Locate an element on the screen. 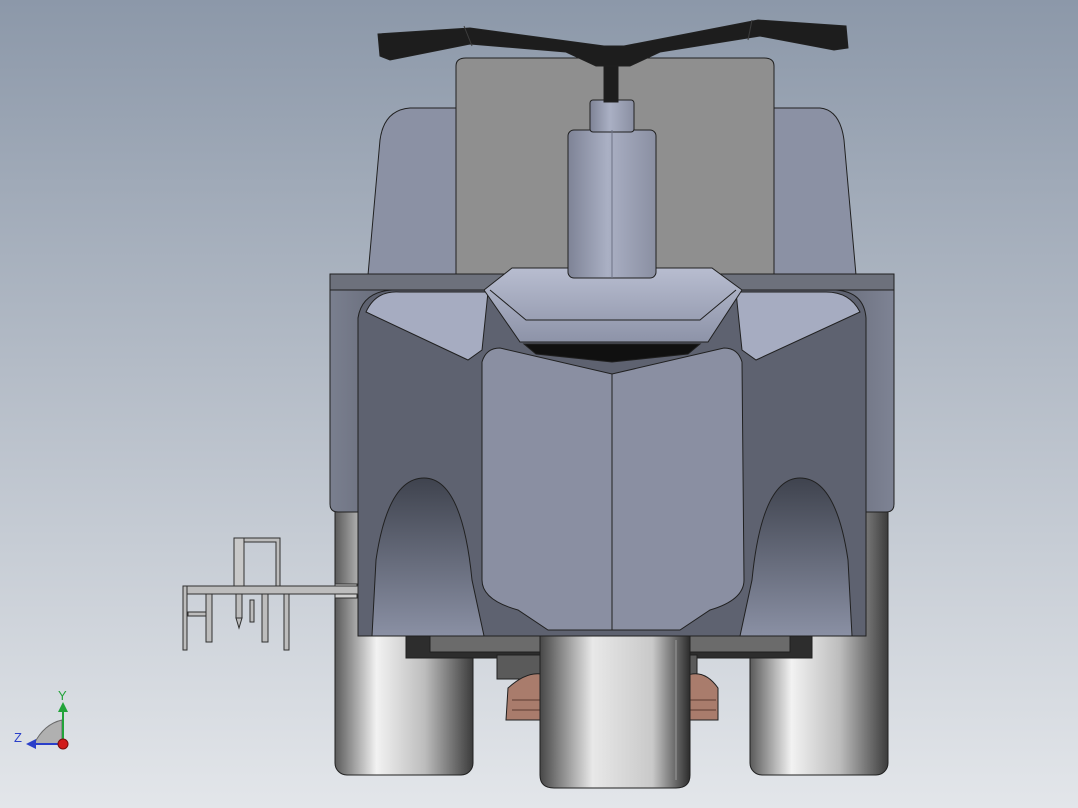 This screenshot has height=808, width=1078. steering-column-collar is located at coordinates (612, 116).